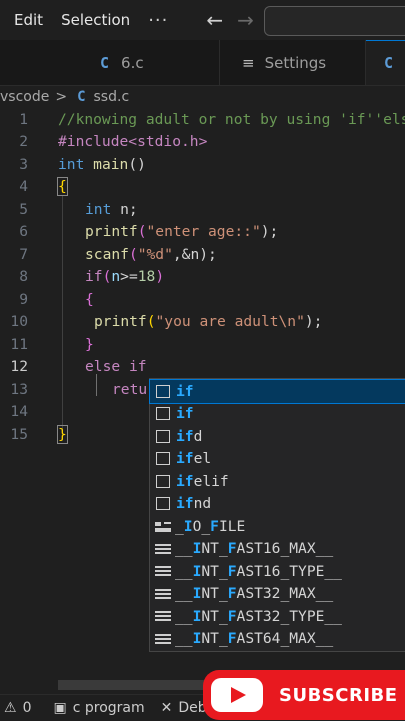 Image resolution: width=405 pixels, height=721 pixels. What do you see at coordinates (150, 62) in the screenshot?
I see `tab-6c: C 6.c` at bounding box center [150, 62].